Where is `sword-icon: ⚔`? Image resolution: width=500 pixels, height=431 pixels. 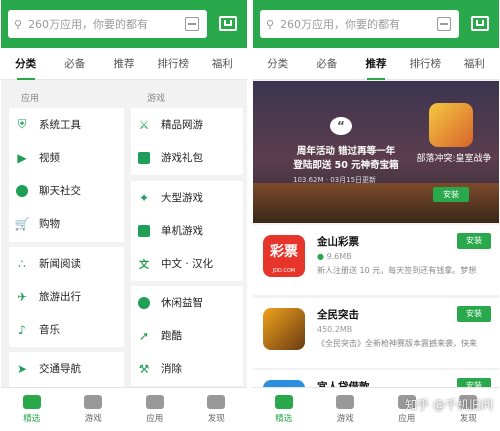
sword-icon: ⚔ is located at coordinates (144, 124).